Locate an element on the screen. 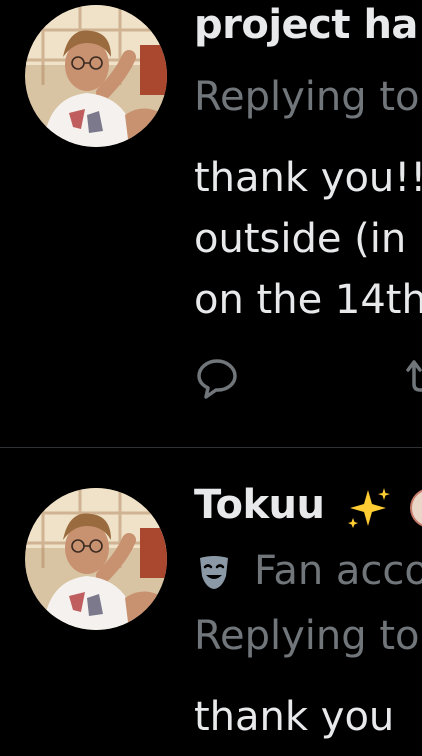  theater-masks-icon is located at coordinates (214, 572).